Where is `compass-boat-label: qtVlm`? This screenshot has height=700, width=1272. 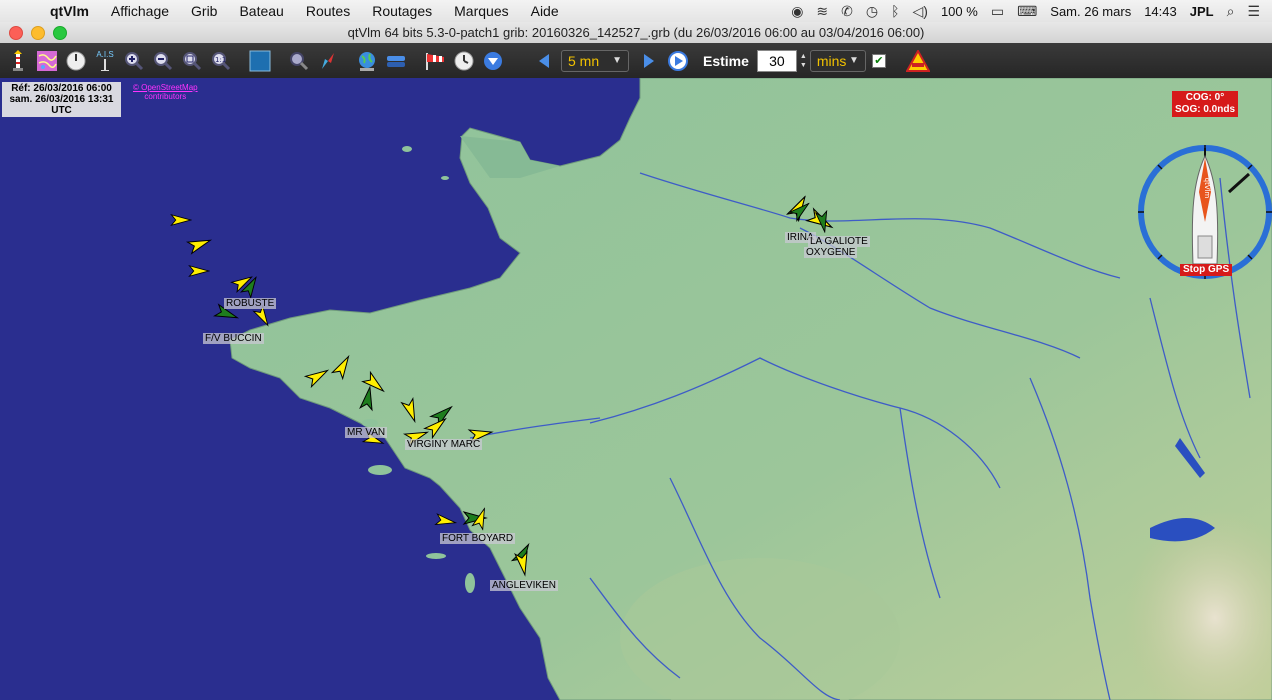
compass-boat-label: qtVlm is located at coordinates (1207, 188).